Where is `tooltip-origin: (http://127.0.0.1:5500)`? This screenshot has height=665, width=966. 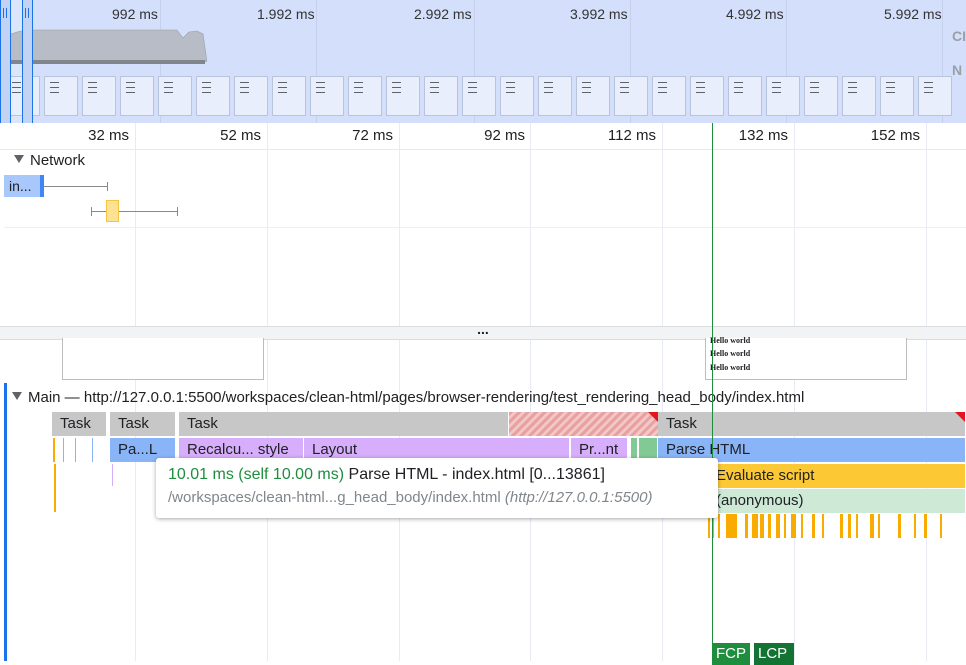 tooltip-origin: (http://127.0.0.1:5500) is located at coordinates (578, 497).